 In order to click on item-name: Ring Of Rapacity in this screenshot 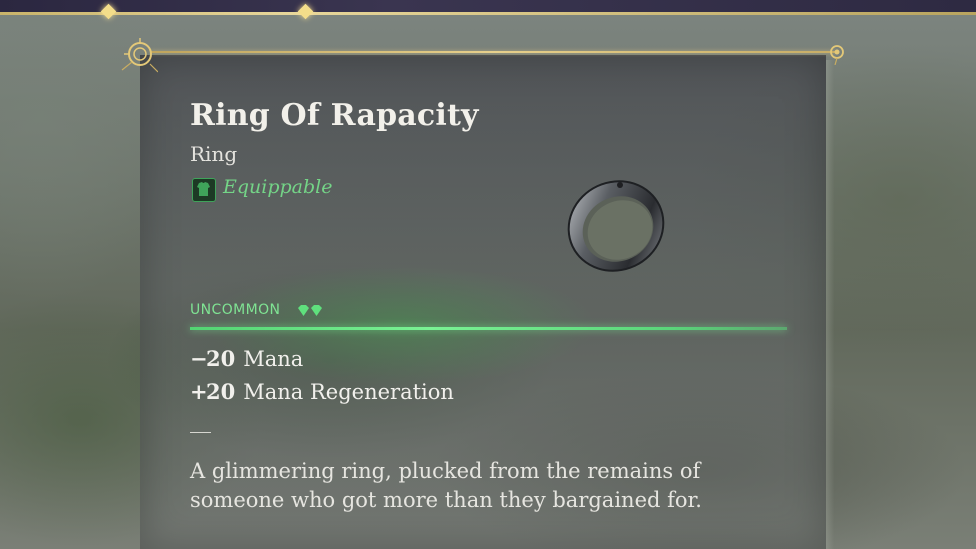, I will do `click(334, 115)`.